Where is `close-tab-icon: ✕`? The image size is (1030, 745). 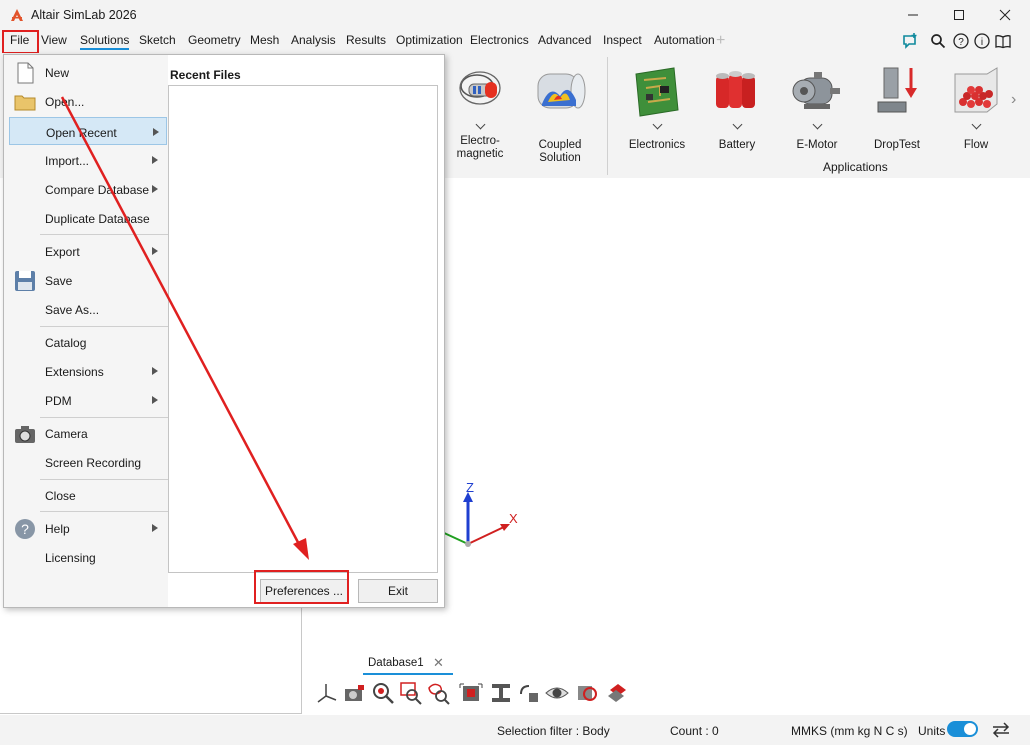
close-tab-icon: ✕ is located at coordinates (438, 663).